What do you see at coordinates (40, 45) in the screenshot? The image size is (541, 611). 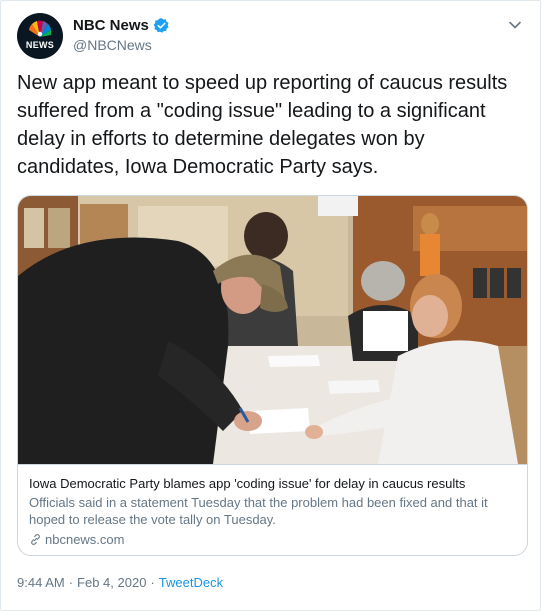 I see `avatar-label: NEWS` at bounding box center [40, 45].